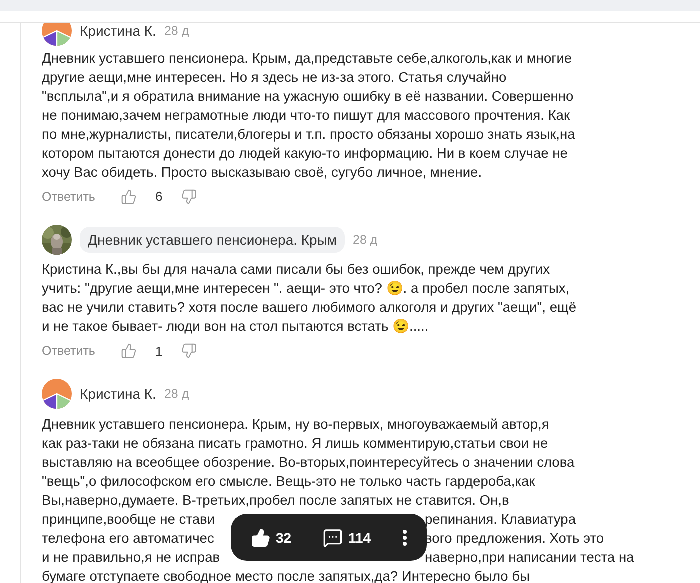 The height and width of the screenshot is (583, 700). What do you see at coordinates (306, 115) in the screenshot?
I see `comment-text: не понимаю,зачем неграмотные люди что-то пишут для массового прочтения. Как` at bounding box center [306, 115].